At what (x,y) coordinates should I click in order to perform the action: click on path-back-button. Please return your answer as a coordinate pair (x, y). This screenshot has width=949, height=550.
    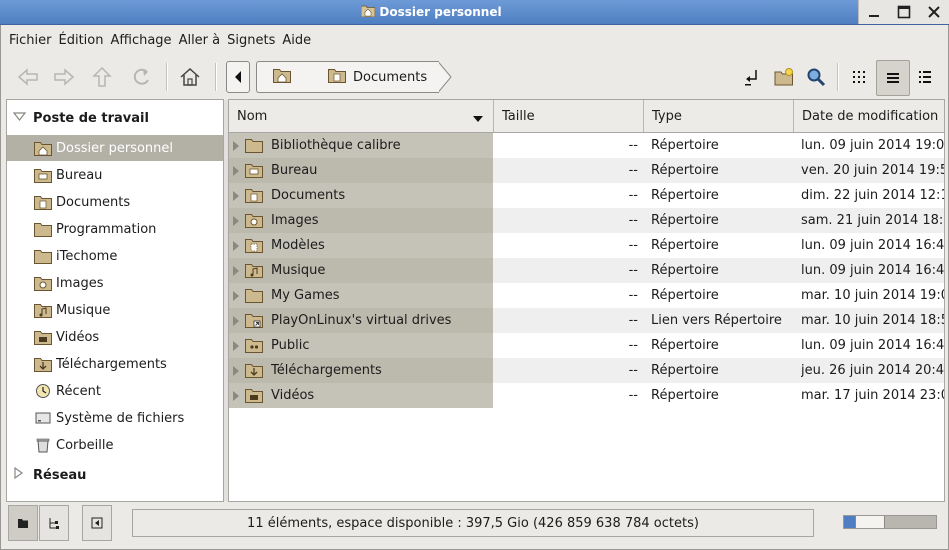
    Looking at the image, I should click on (238, 77).